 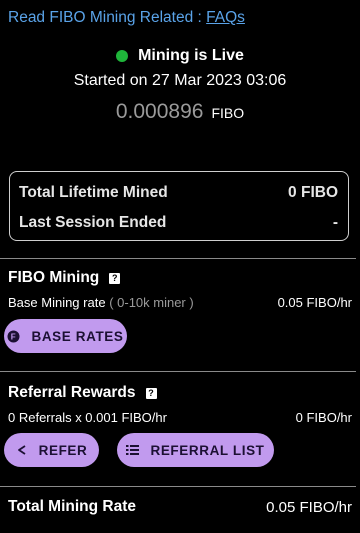 What do you see at coordinates (313, 192) in the screenshot?
I see `lifetime-value: 0 FIBO` at bounding box center [313, 192].